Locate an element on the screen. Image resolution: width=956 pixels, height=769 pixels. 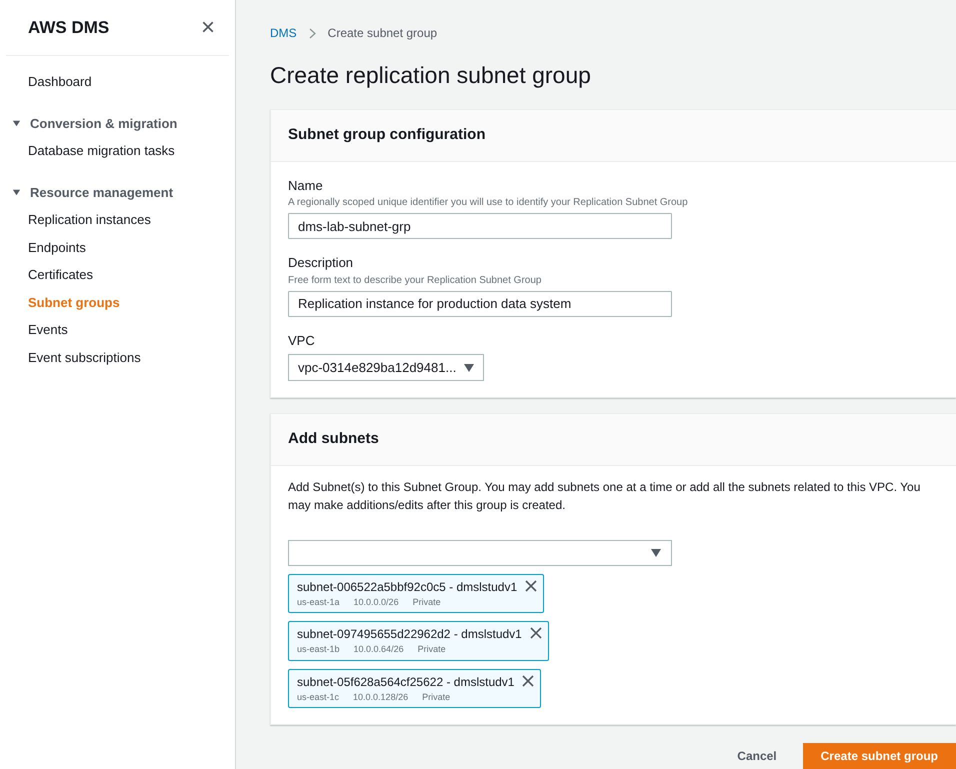
text-field: dms-lab-subnet-grp is located at coordinates (480, 226).